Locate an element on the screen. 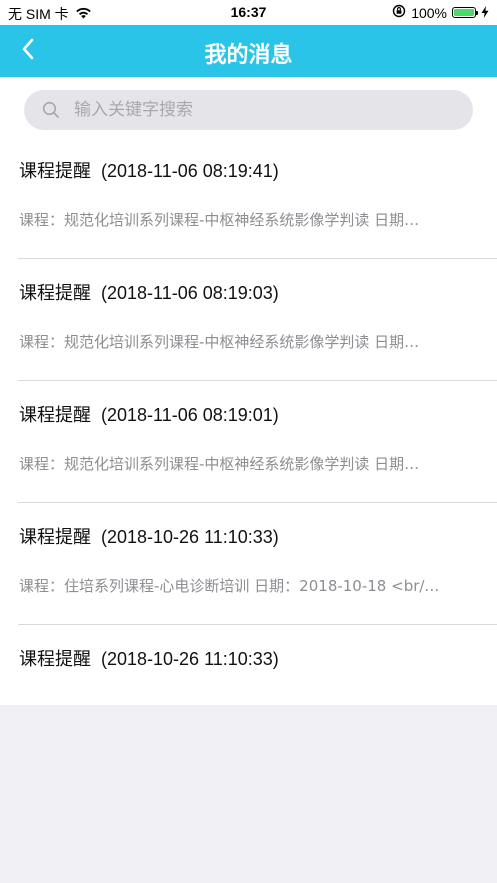 Image resolution: width=497 pixels, height=883 pixels. message-title: 课程提醒 (2018-11-06 08:19:41) is located at coordinates (149, 170).